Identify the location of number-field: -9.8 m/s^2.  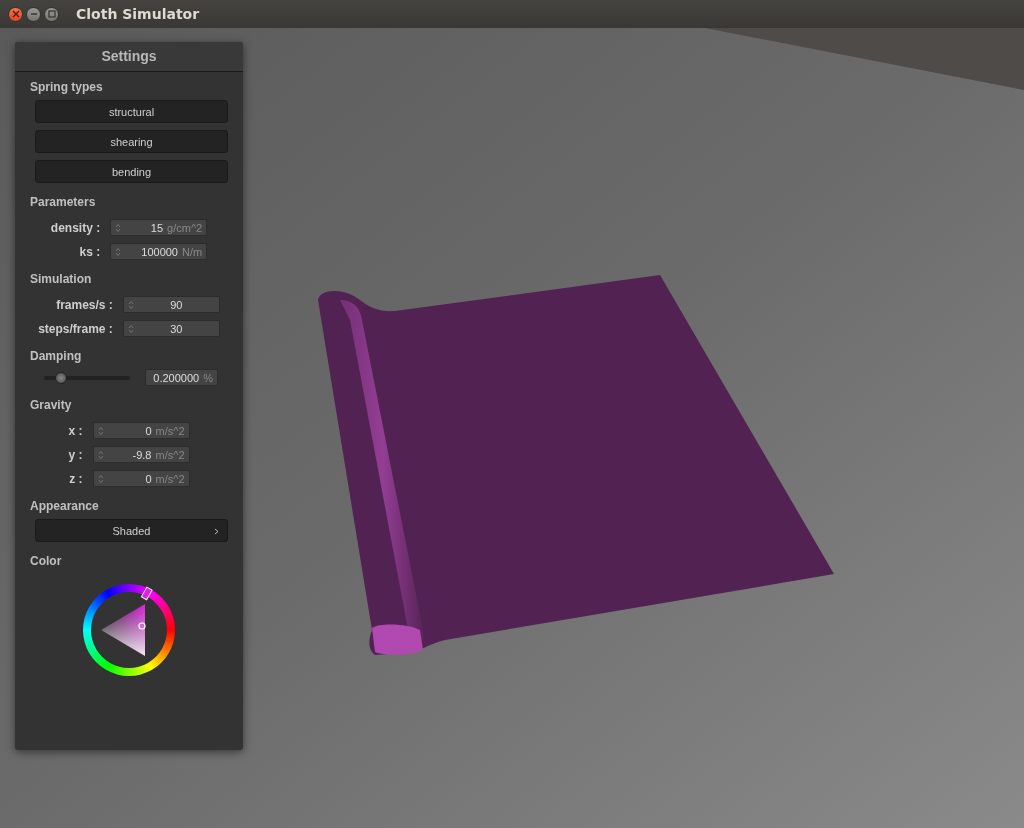
(141, 454).